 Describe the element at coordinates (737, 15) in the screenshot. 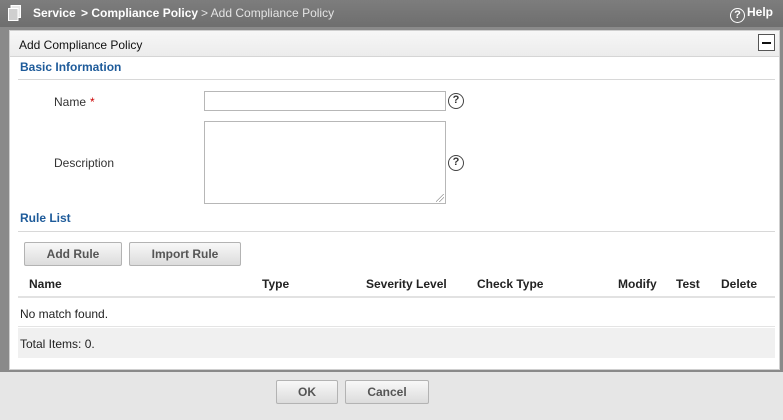

I see `help-circle-icon: ?` at that location.